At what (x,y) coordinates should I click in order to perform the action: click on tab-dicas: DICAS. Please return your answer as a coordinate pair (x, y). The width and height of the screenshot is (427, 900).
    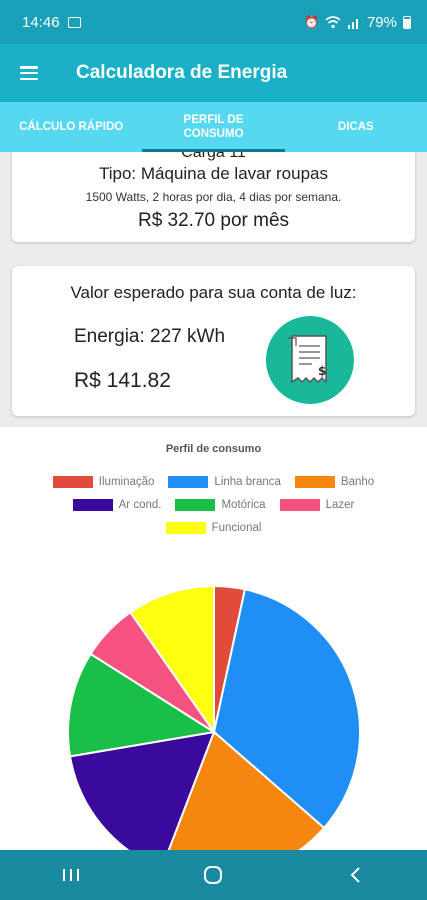
    Looking at the image, I should click on (356, 127).